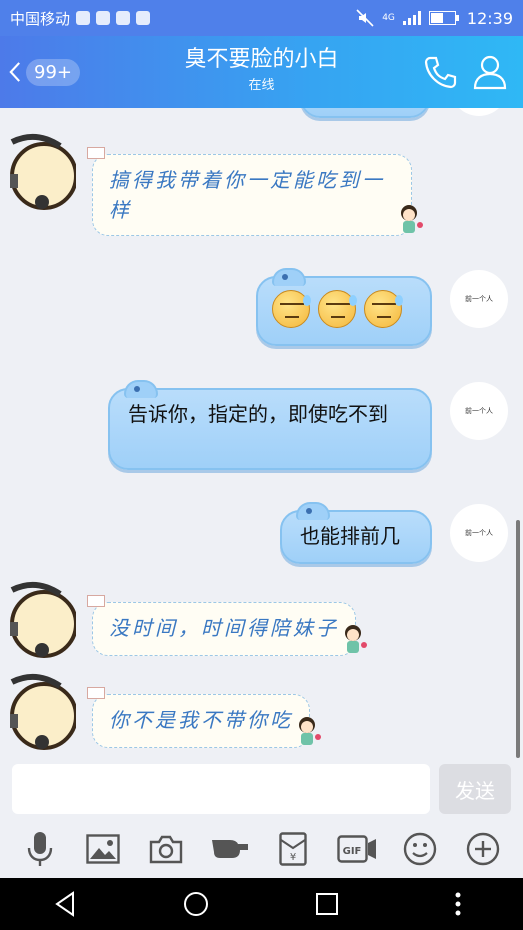 Image resolution: width=523 pixels, height=930 pixels. Describe the element at coordinates (201, 720) in the screenshot. I see `message-text: 你不是我不带你吃` at that location.